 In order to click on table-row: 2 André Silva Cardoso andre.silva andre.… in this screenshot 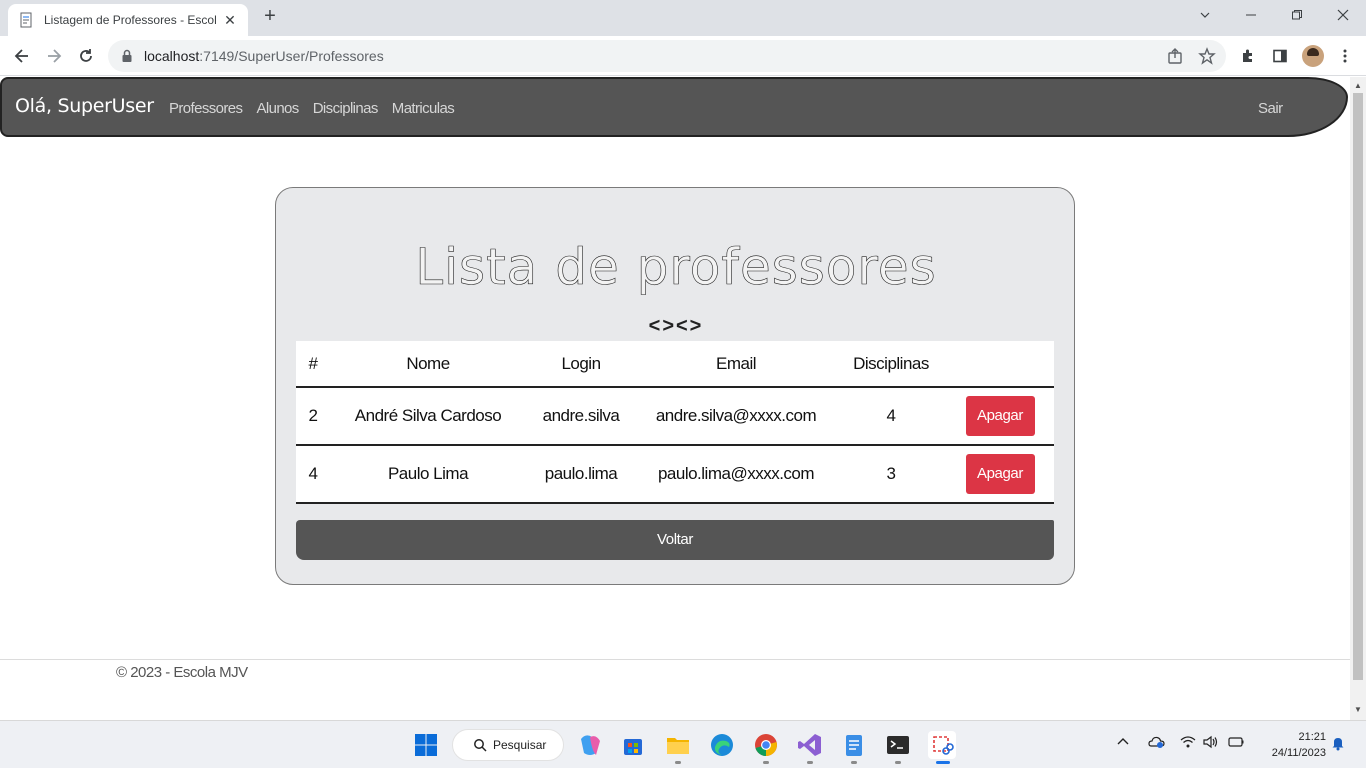, I will do `click(675, 416)`.